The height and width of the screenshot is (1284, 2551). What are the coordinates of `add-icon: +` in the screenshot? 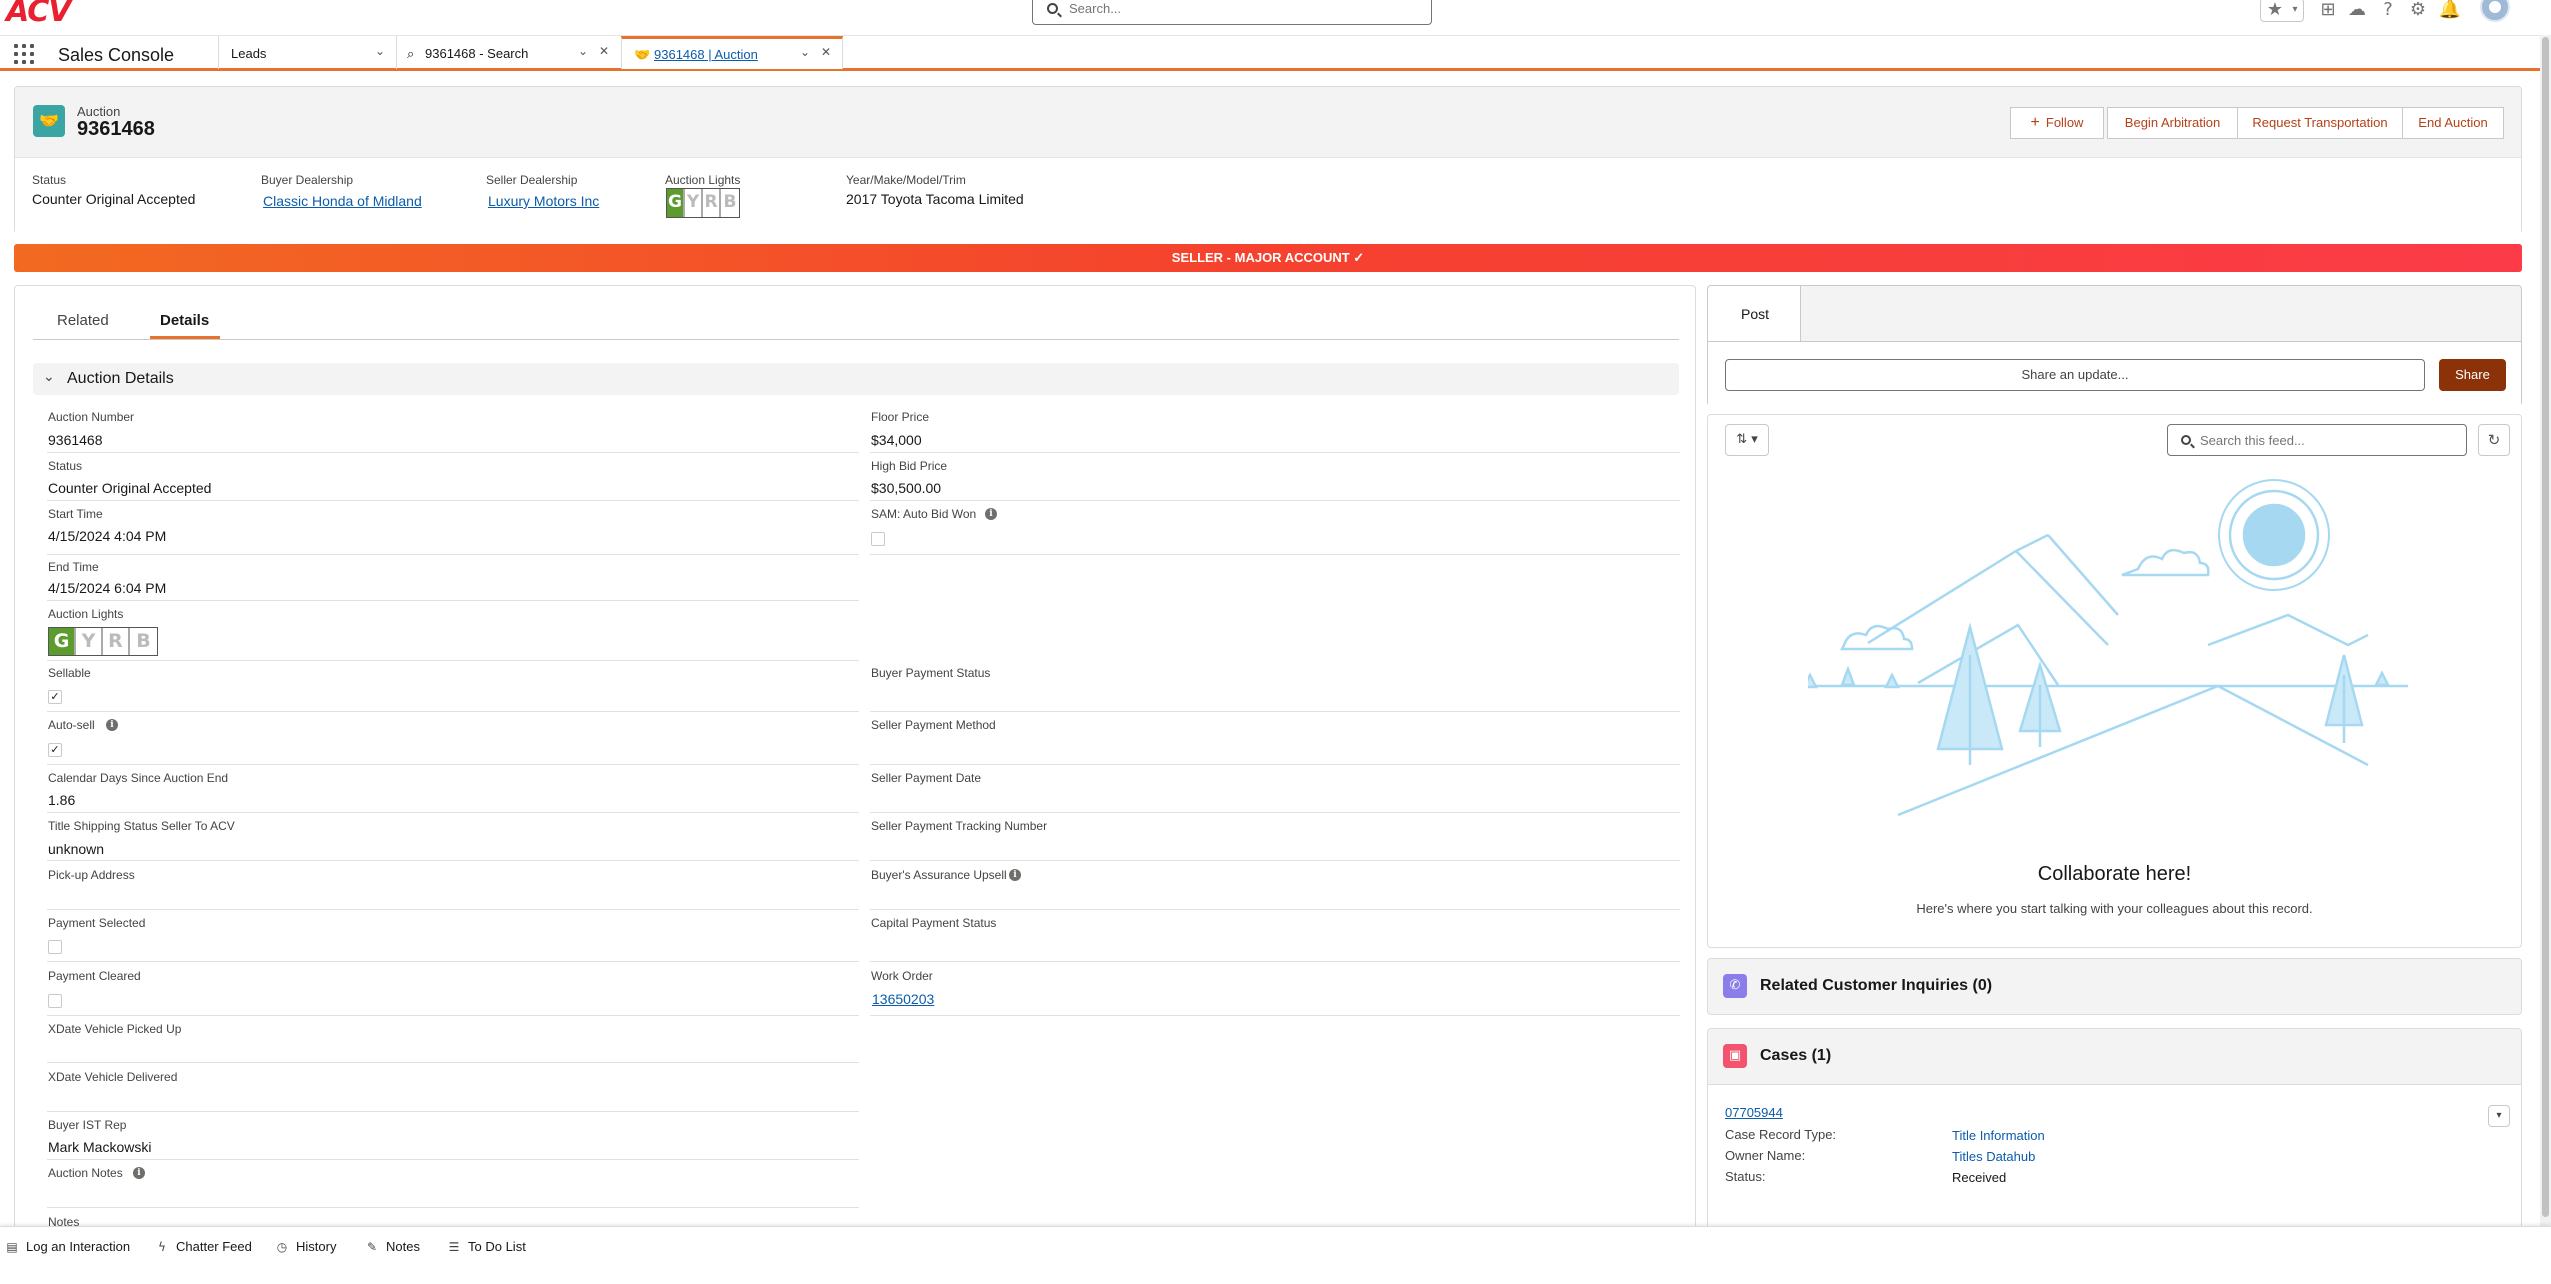 It's located at (2035, 122).